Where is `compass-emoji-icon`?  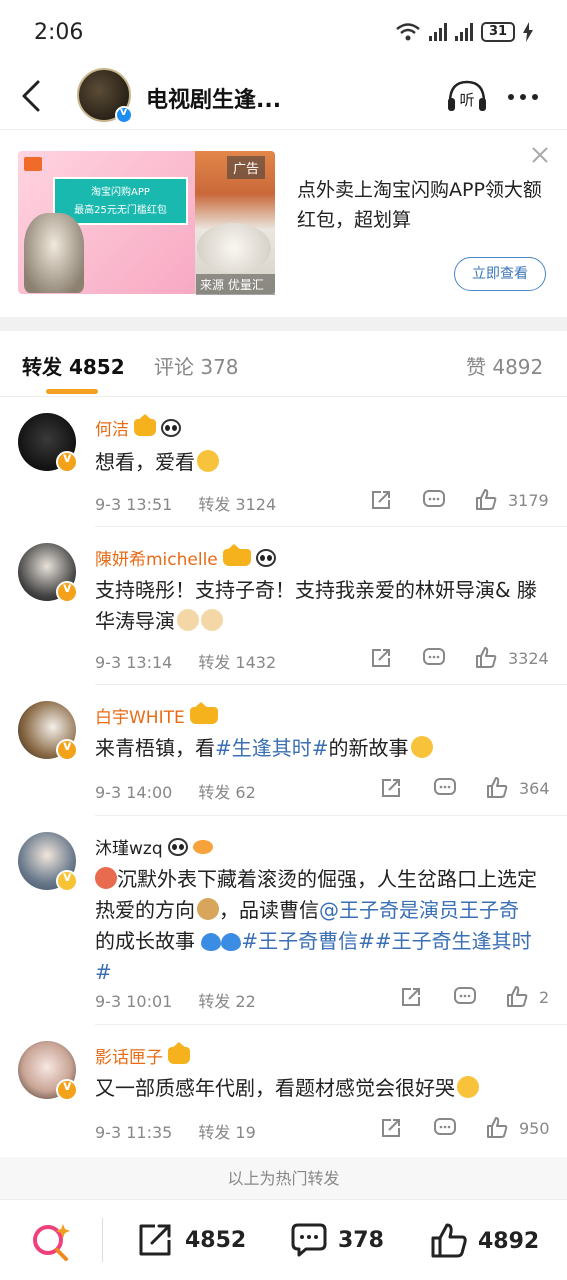
compass-emoji-icon is located at coordinates (208, 909).